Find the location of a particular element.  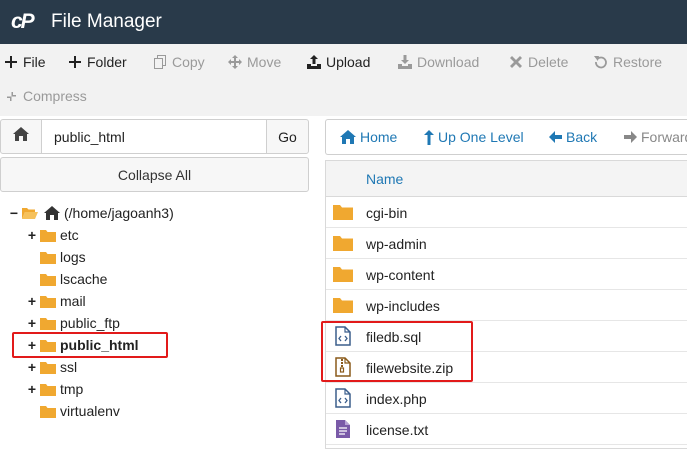

copy-button: Copy is located at coordinates (179, 62).